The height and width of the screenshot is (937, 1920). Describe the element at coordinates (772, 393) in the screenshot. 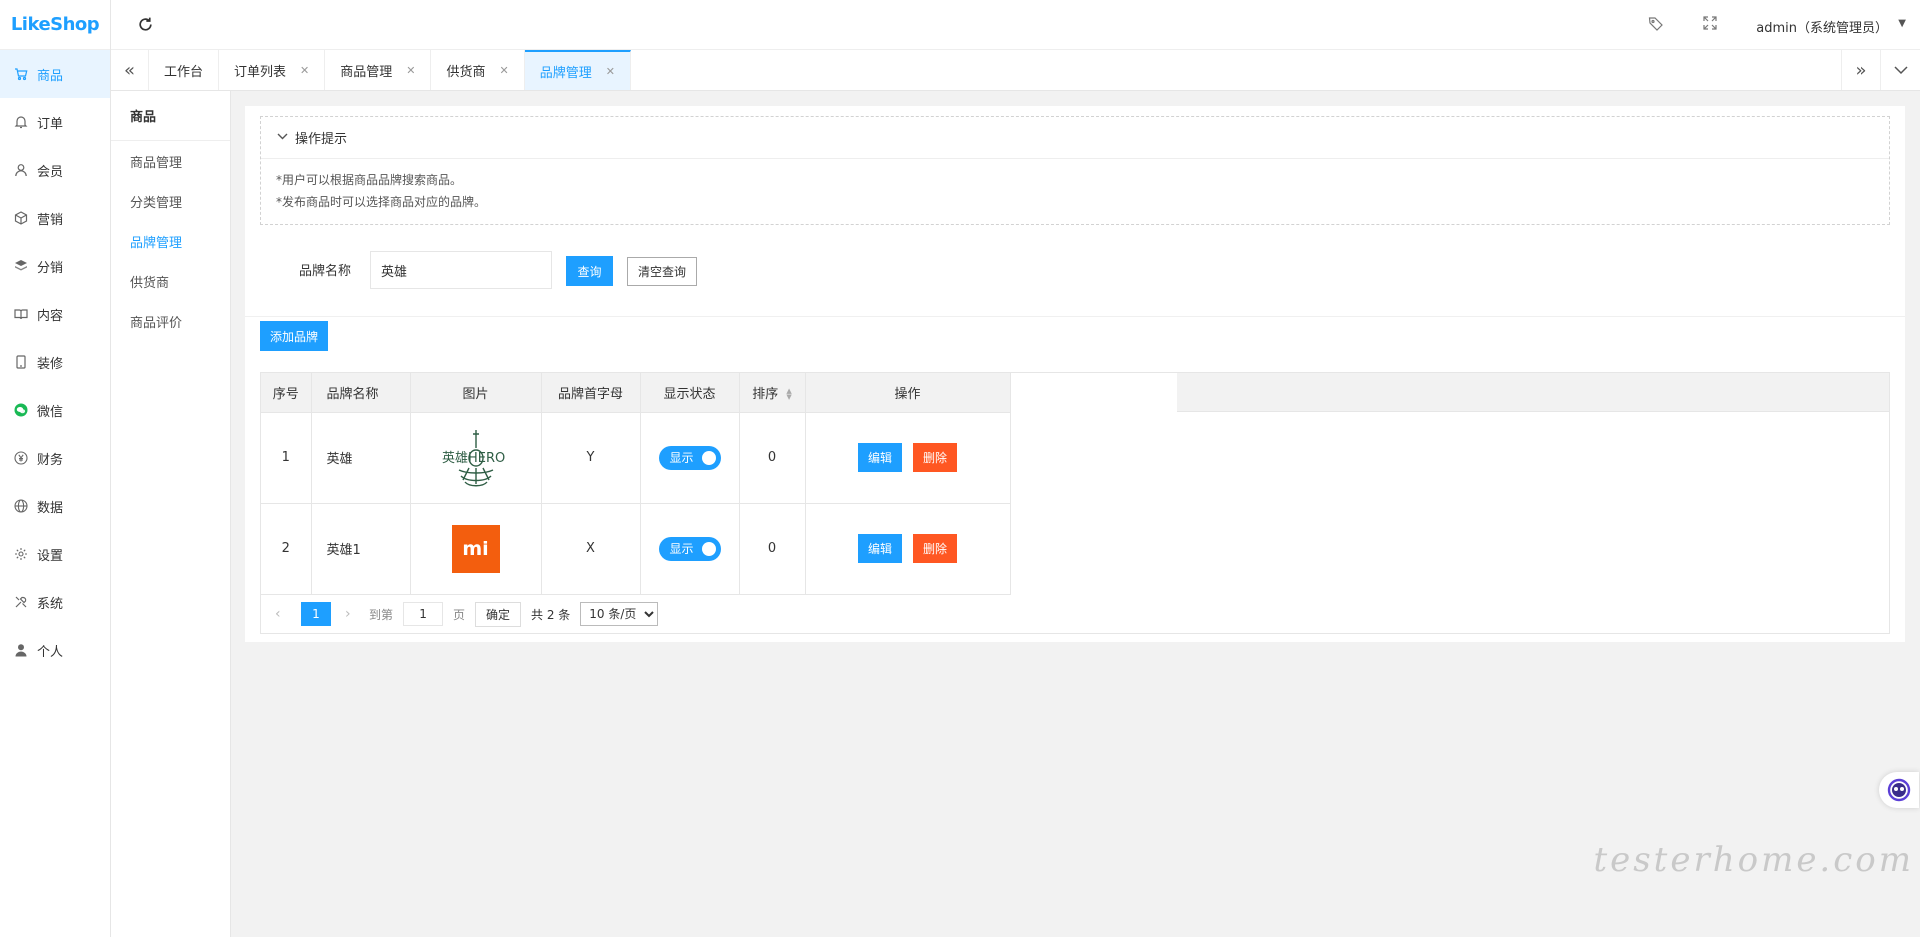

I see `col-sort: 排序 ▲ ▼` at that location.